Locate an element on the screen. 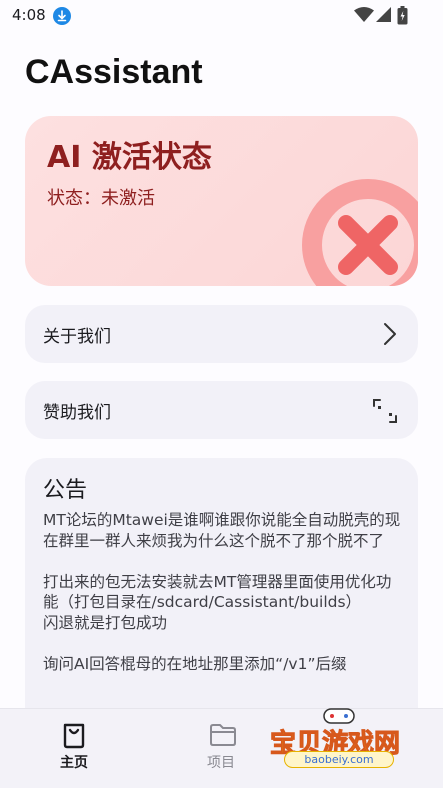  tab-home-label: 主页 is located at coordinates (74, 763).